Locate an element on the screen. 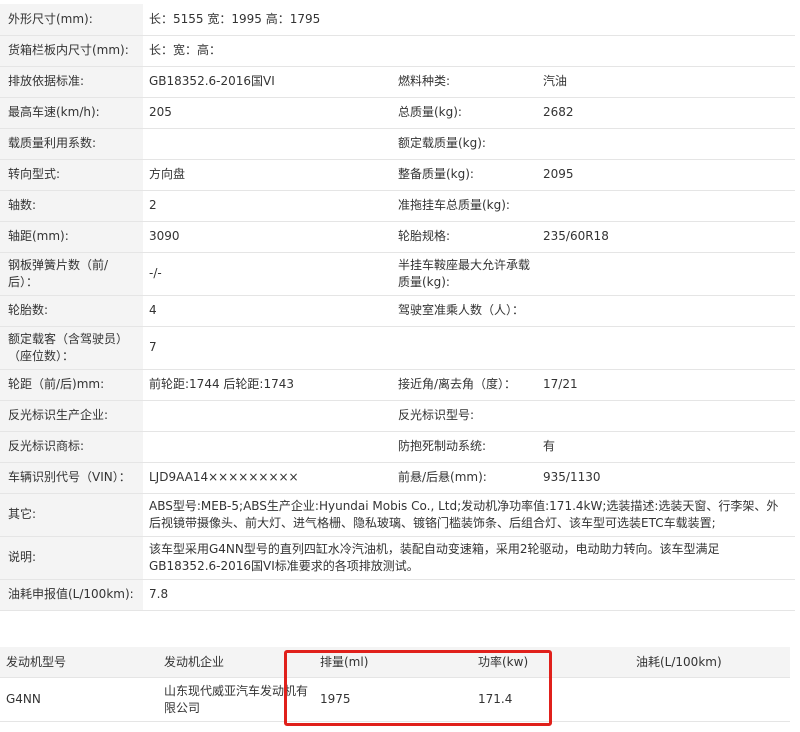  spec-label-secondary: 接近角/离去角（度）： is located at coordinates (464, 385).